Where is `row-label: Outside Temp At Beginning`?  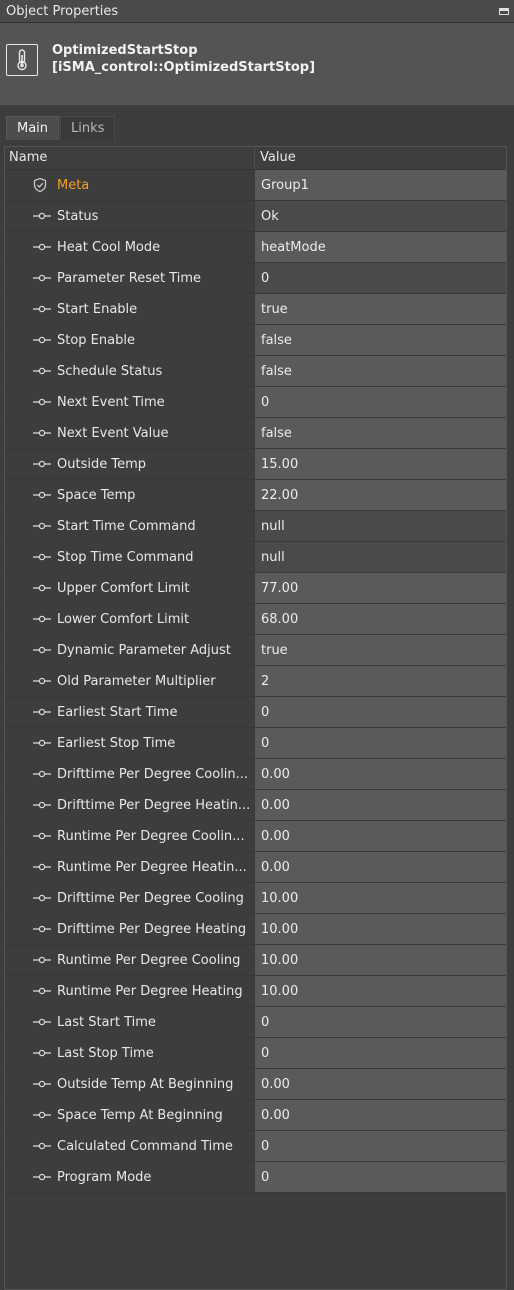
row-label: Outside Temp At Beginning is located at coordinates (145, 1084).